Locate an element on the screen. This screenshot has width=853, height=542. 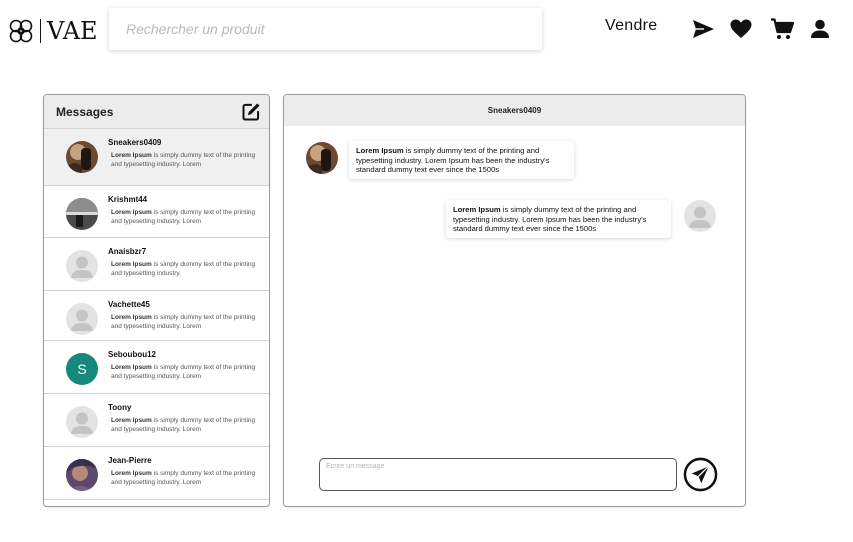
letter-avatar: S is located at coordinates (82, 369).